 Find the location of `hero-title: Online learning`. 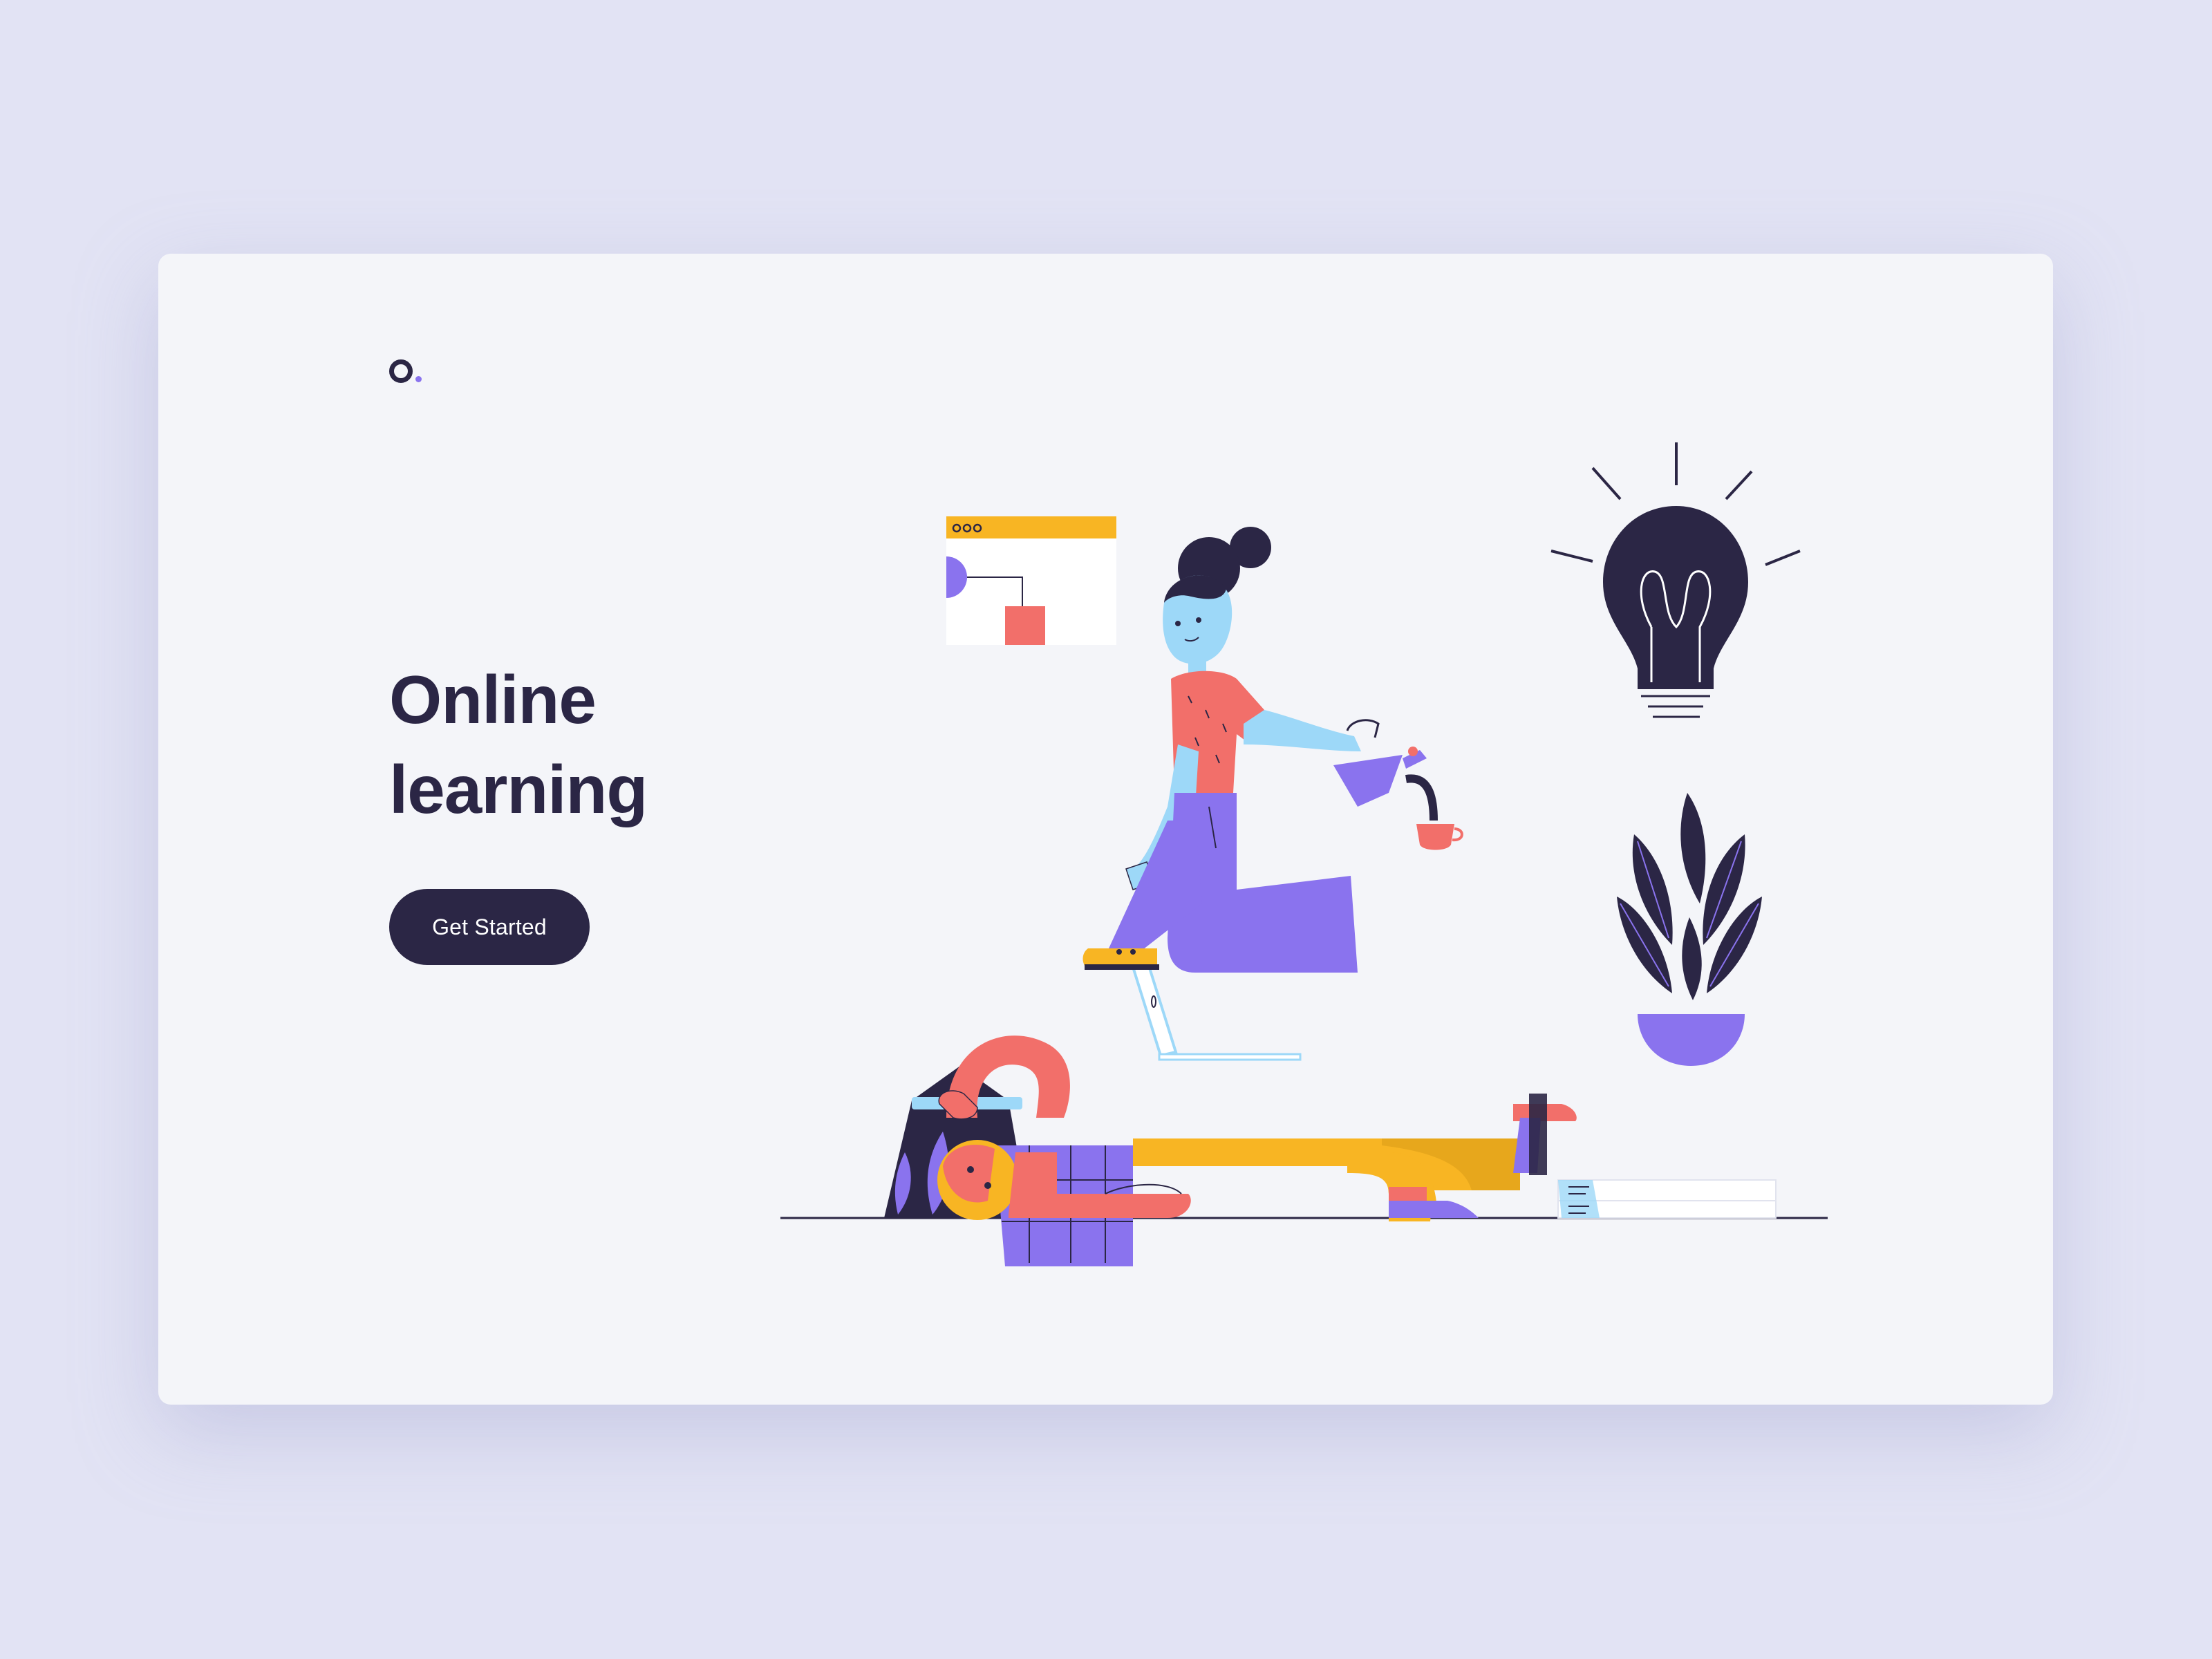

hero-title: Online learning is located at coordinates (569, 744).